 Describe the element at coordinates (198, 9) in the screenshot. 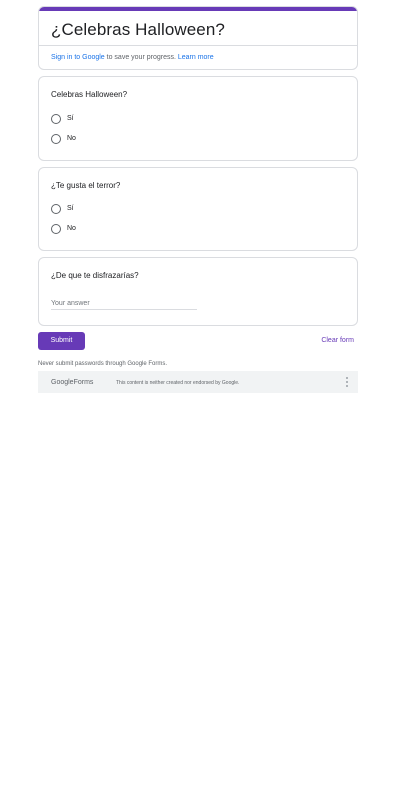

I see `header-accent-bar` at that location.